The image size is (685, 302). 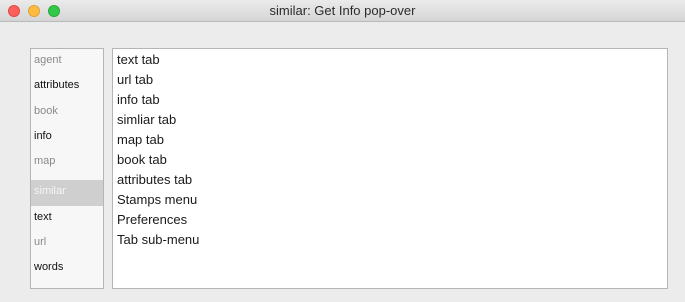 I want to click on sidebar-item-text: text, so click(x=67, y=219).